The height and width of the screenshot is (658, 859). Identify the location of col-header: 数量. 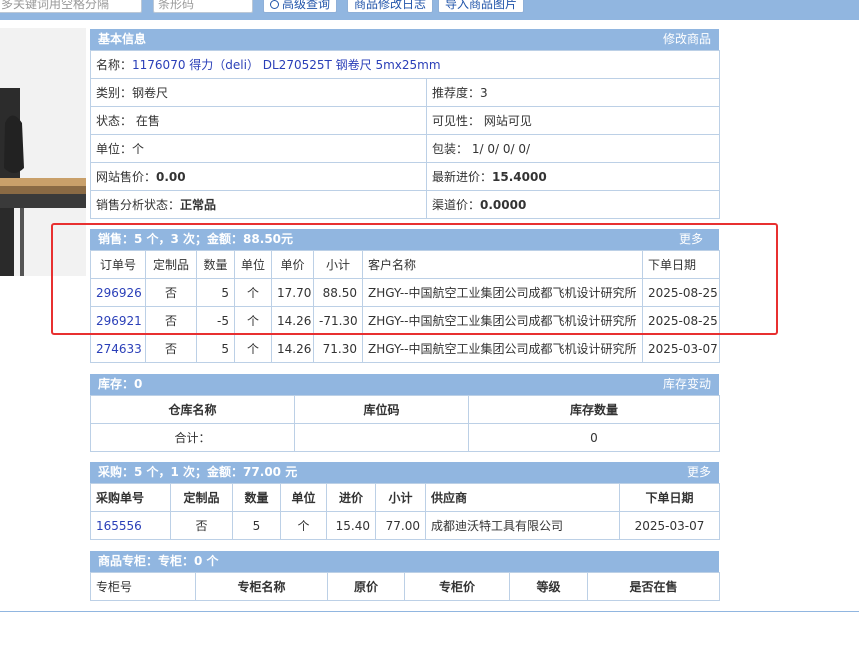
(256, 497).